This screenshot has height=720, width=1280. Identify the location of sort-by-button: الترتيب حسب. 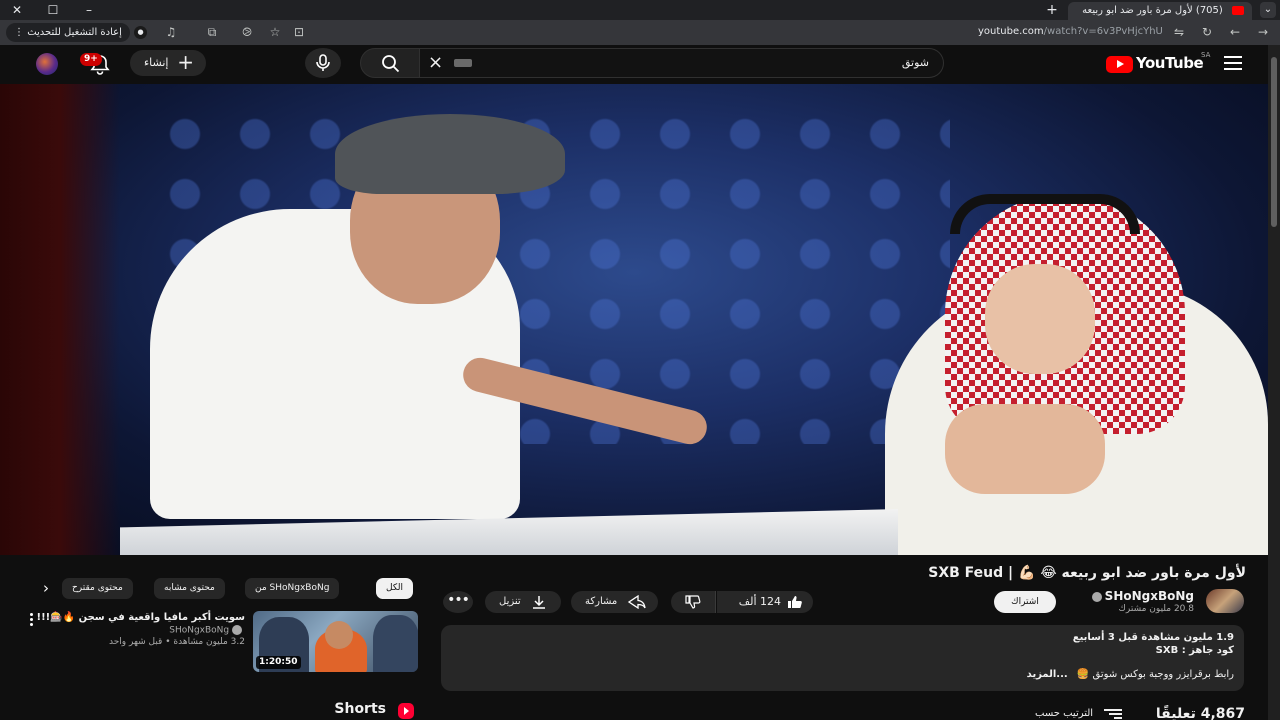
(1064, 713).